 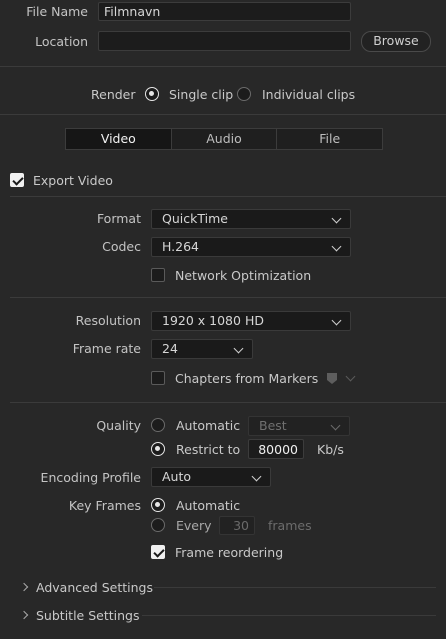 What do you see at coordinates (113, 94) in the screenshot?
I see `render-label: Render` at bounding box center [113, 94].